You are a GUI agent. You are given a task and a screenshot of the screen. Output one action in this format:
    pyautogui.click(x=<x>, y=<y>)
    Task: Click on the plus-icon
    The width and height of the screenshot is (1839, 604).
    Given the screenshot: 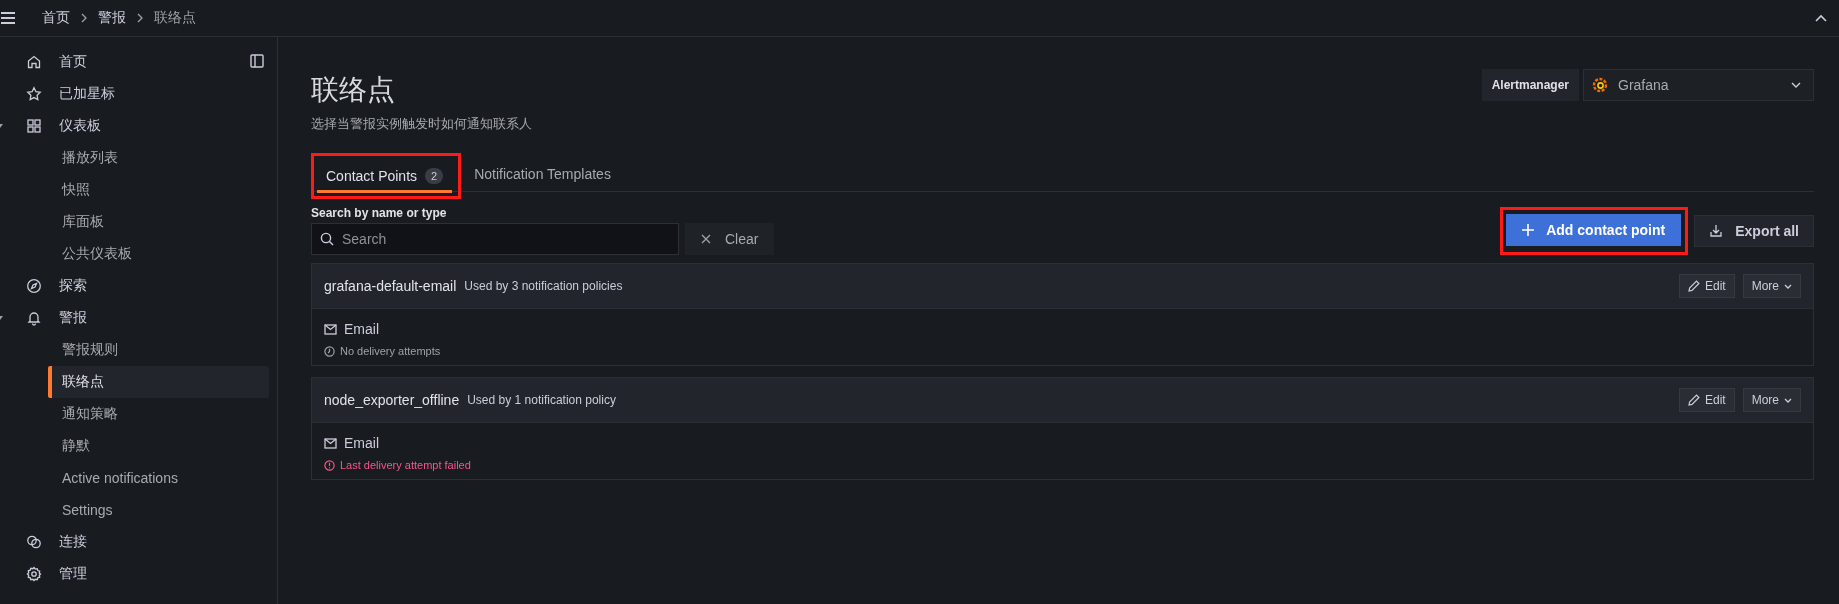 What is the action you would take?
    pyautogui.click(x=1528, y=230)
    